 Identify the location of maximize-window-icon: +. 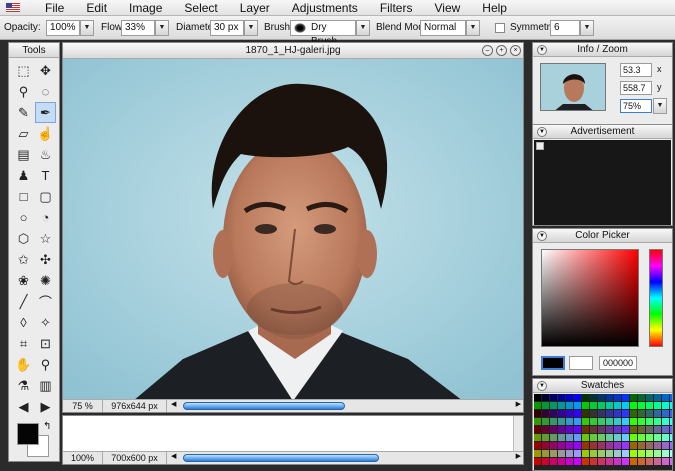
(501, 50).